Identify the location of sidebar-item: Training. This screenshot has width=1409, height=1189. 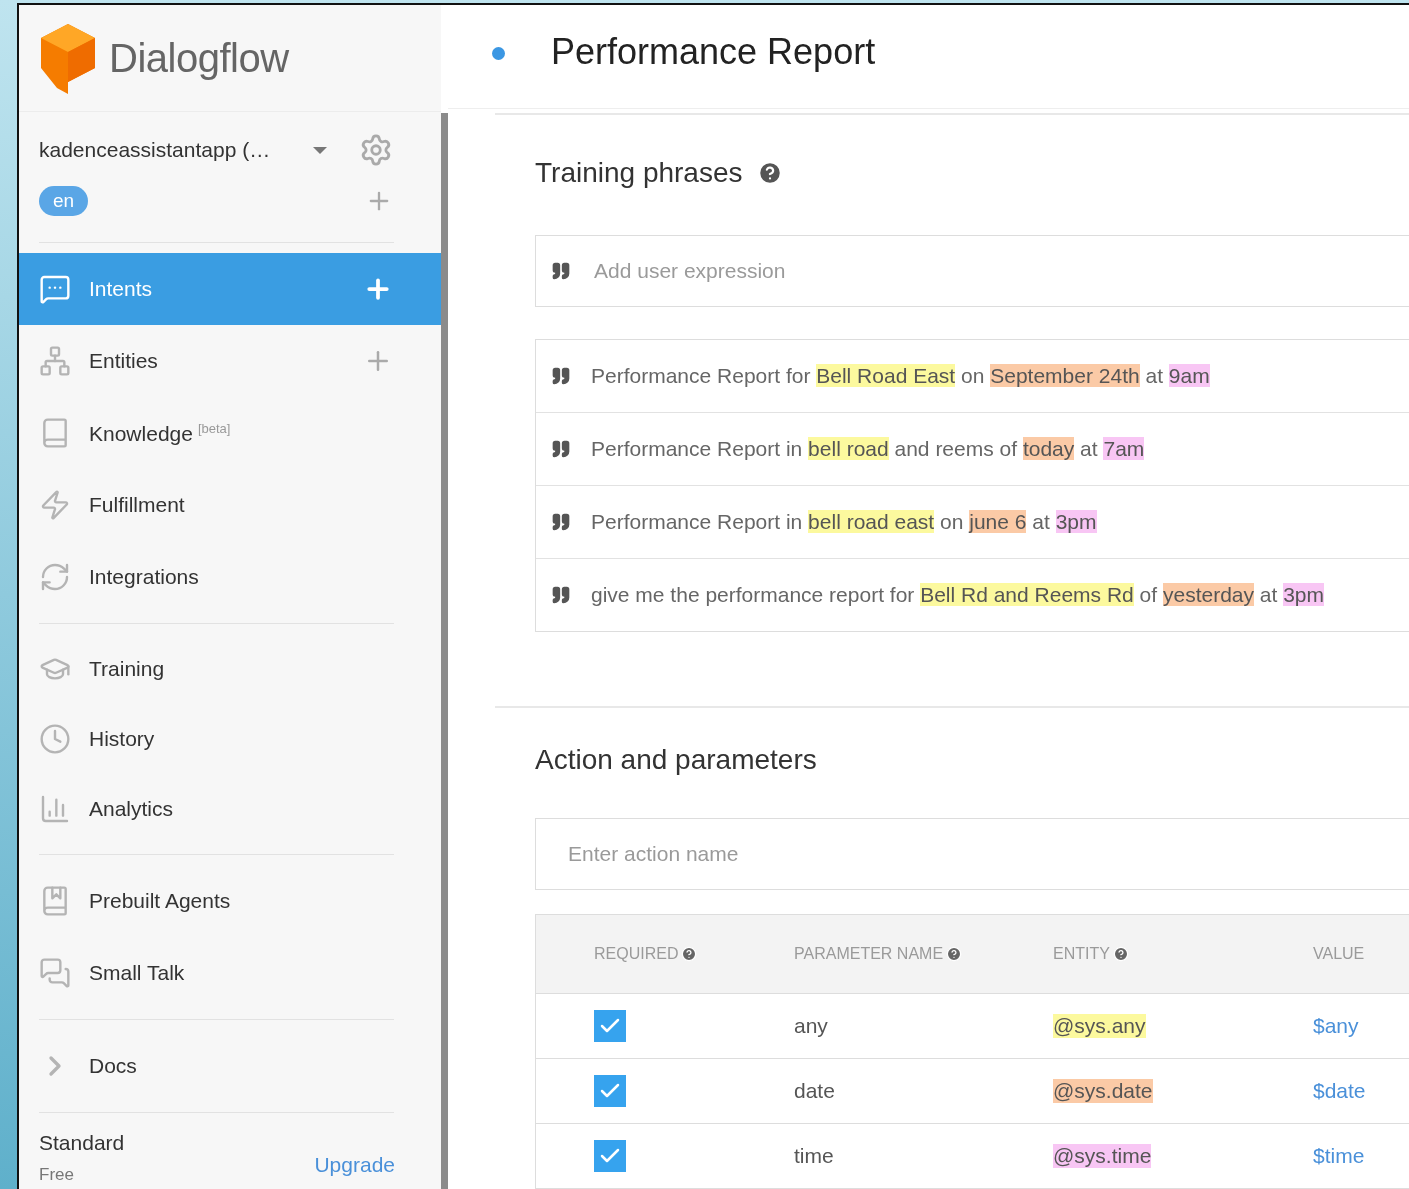
(230, 669).